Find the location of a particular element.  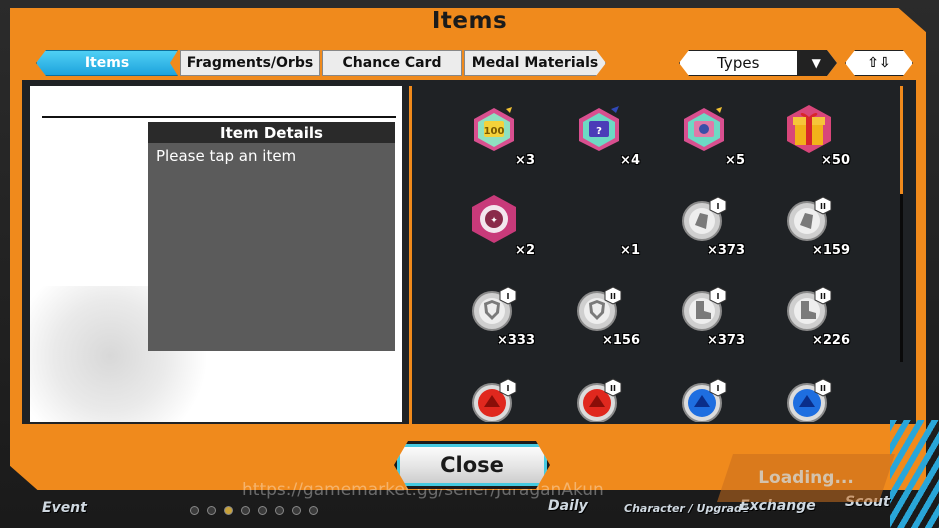

tab-fragments-orbs: Fragments/Orbs is located at coordinates (250, 63).